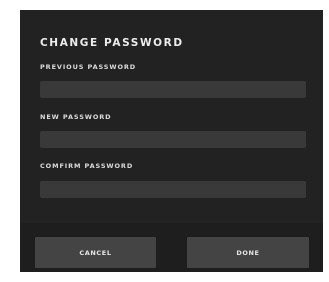 The image size is (329, 282). Describe the element at coordinates (87, 166) in the screenshot. I see `confirm-password-label: COMFIRM PASSWORD` at that location.